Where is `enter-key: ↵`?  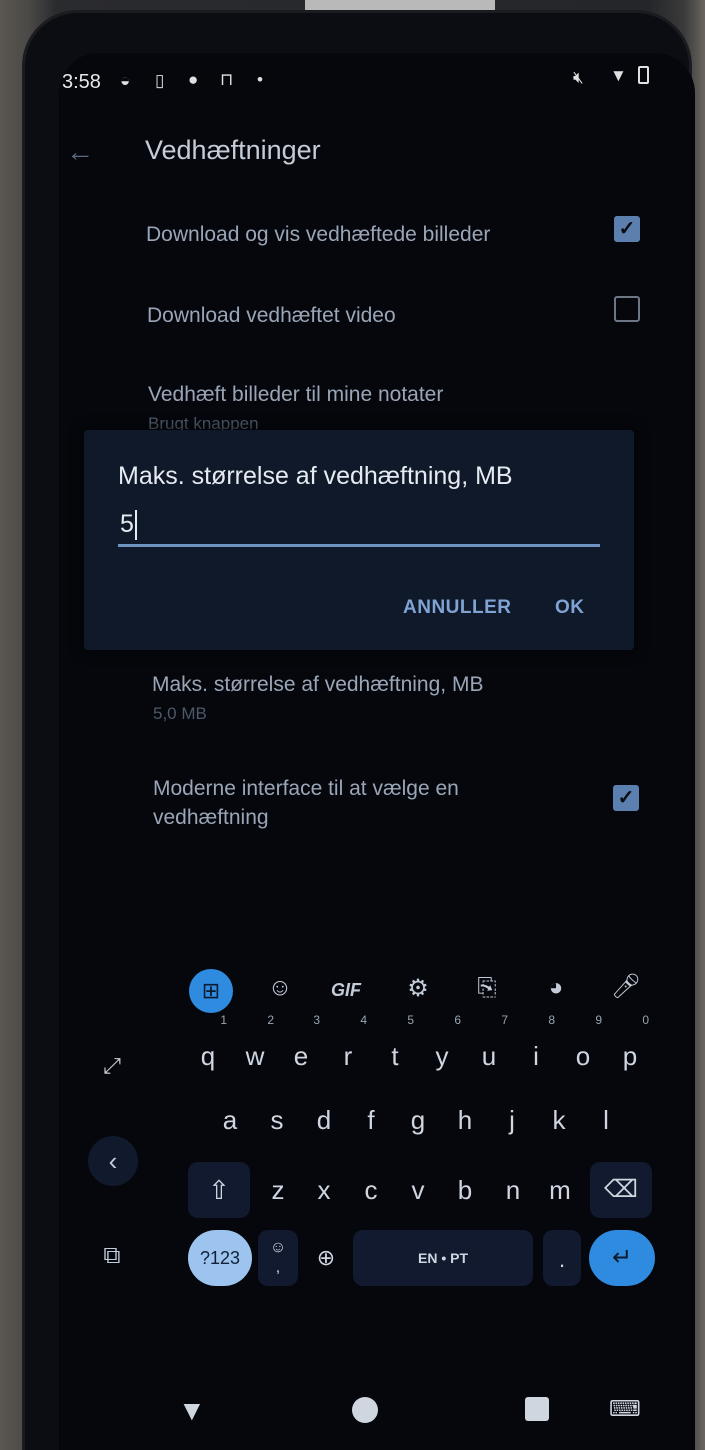
enter-key: ↵ is located at coordinates (622, 1258).